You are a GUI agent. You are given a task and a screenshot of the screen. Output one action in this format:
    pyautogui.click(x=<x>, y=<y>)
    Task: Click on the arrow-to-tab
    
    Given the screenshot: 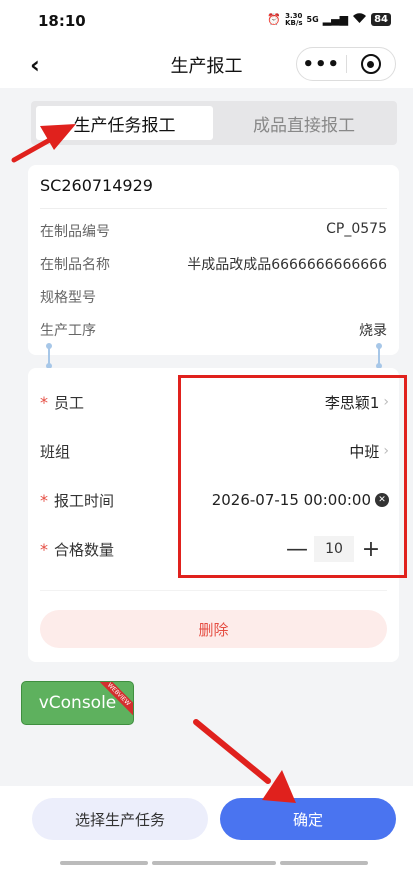 What is the action you would take?
    pyautogui.click(x=43, y=143)
    